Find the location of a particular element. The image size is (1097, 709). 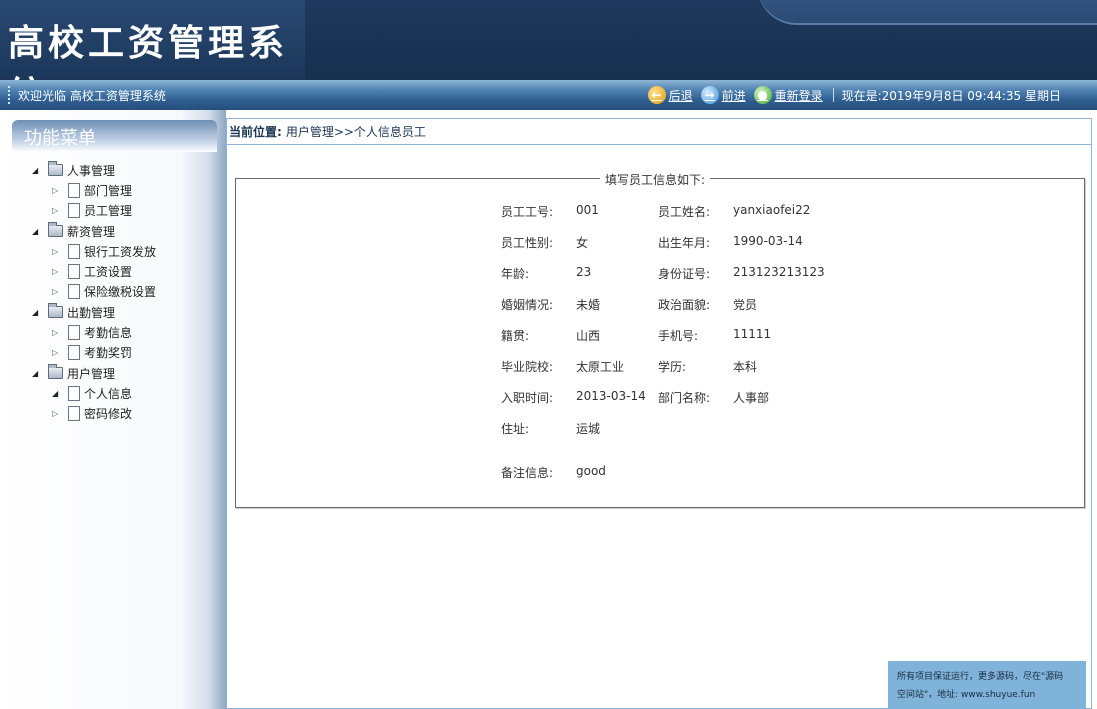

field-value: 2013-03-14 is located at coordinates (611, 396).